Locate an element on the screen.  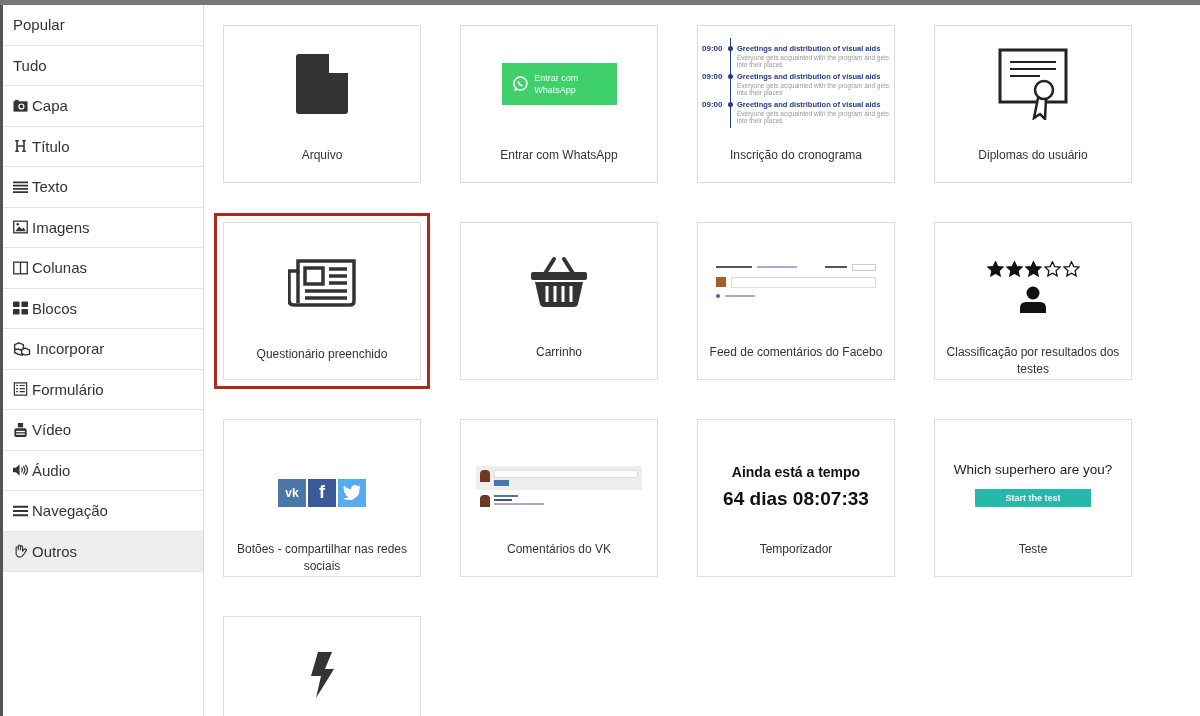
tile-label: Teste is located at coordinates (1033, 549).